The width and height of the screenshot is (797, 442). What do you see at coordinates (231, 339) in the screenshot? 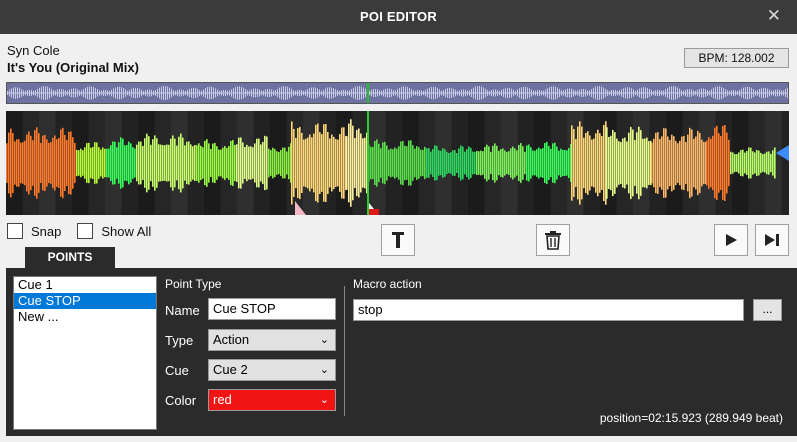
I see `type-select-value: Action` at bounding box center [231, 339].